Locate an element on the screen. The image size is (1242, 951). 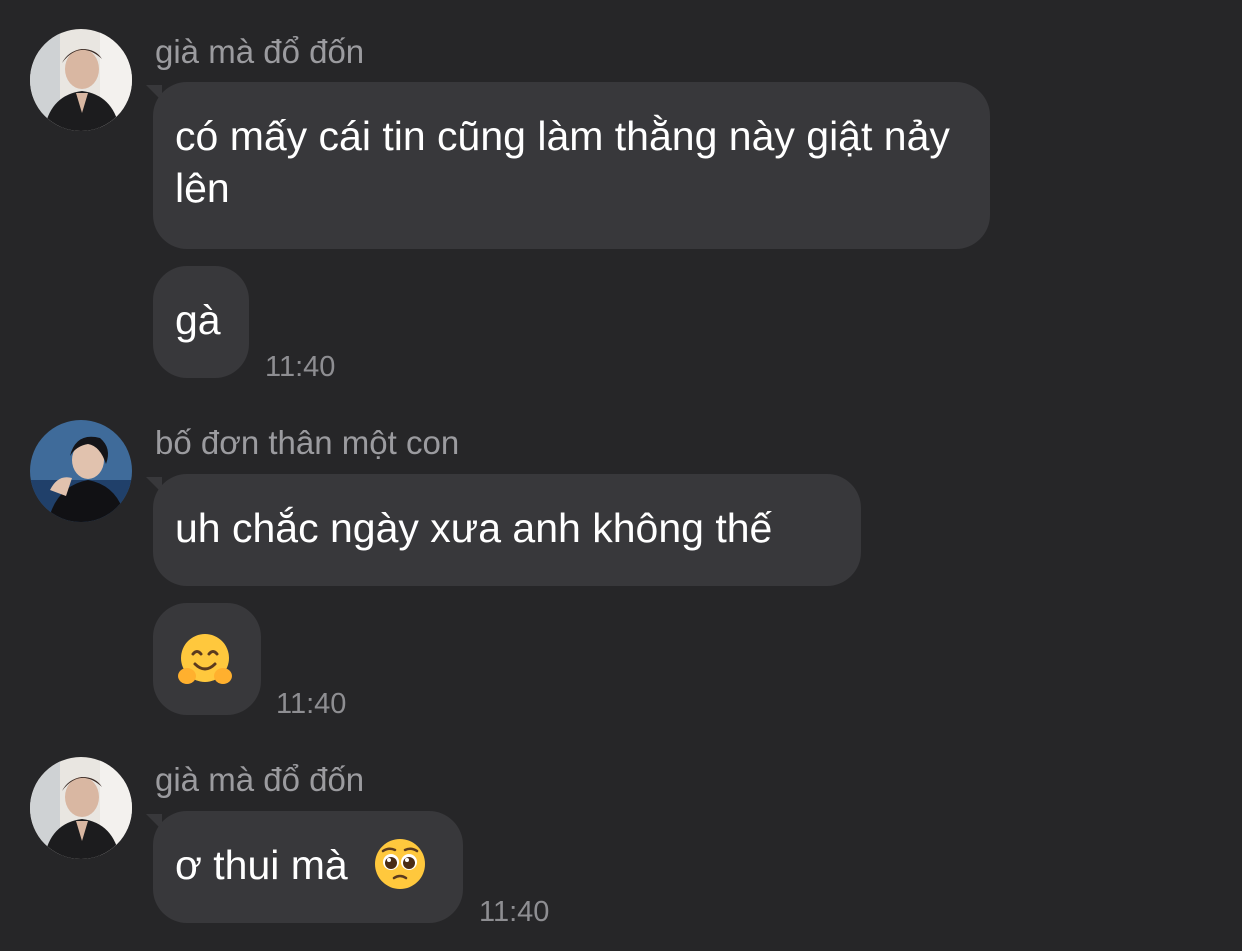
hugging-face-emoji is located at coordinates (205, 659).